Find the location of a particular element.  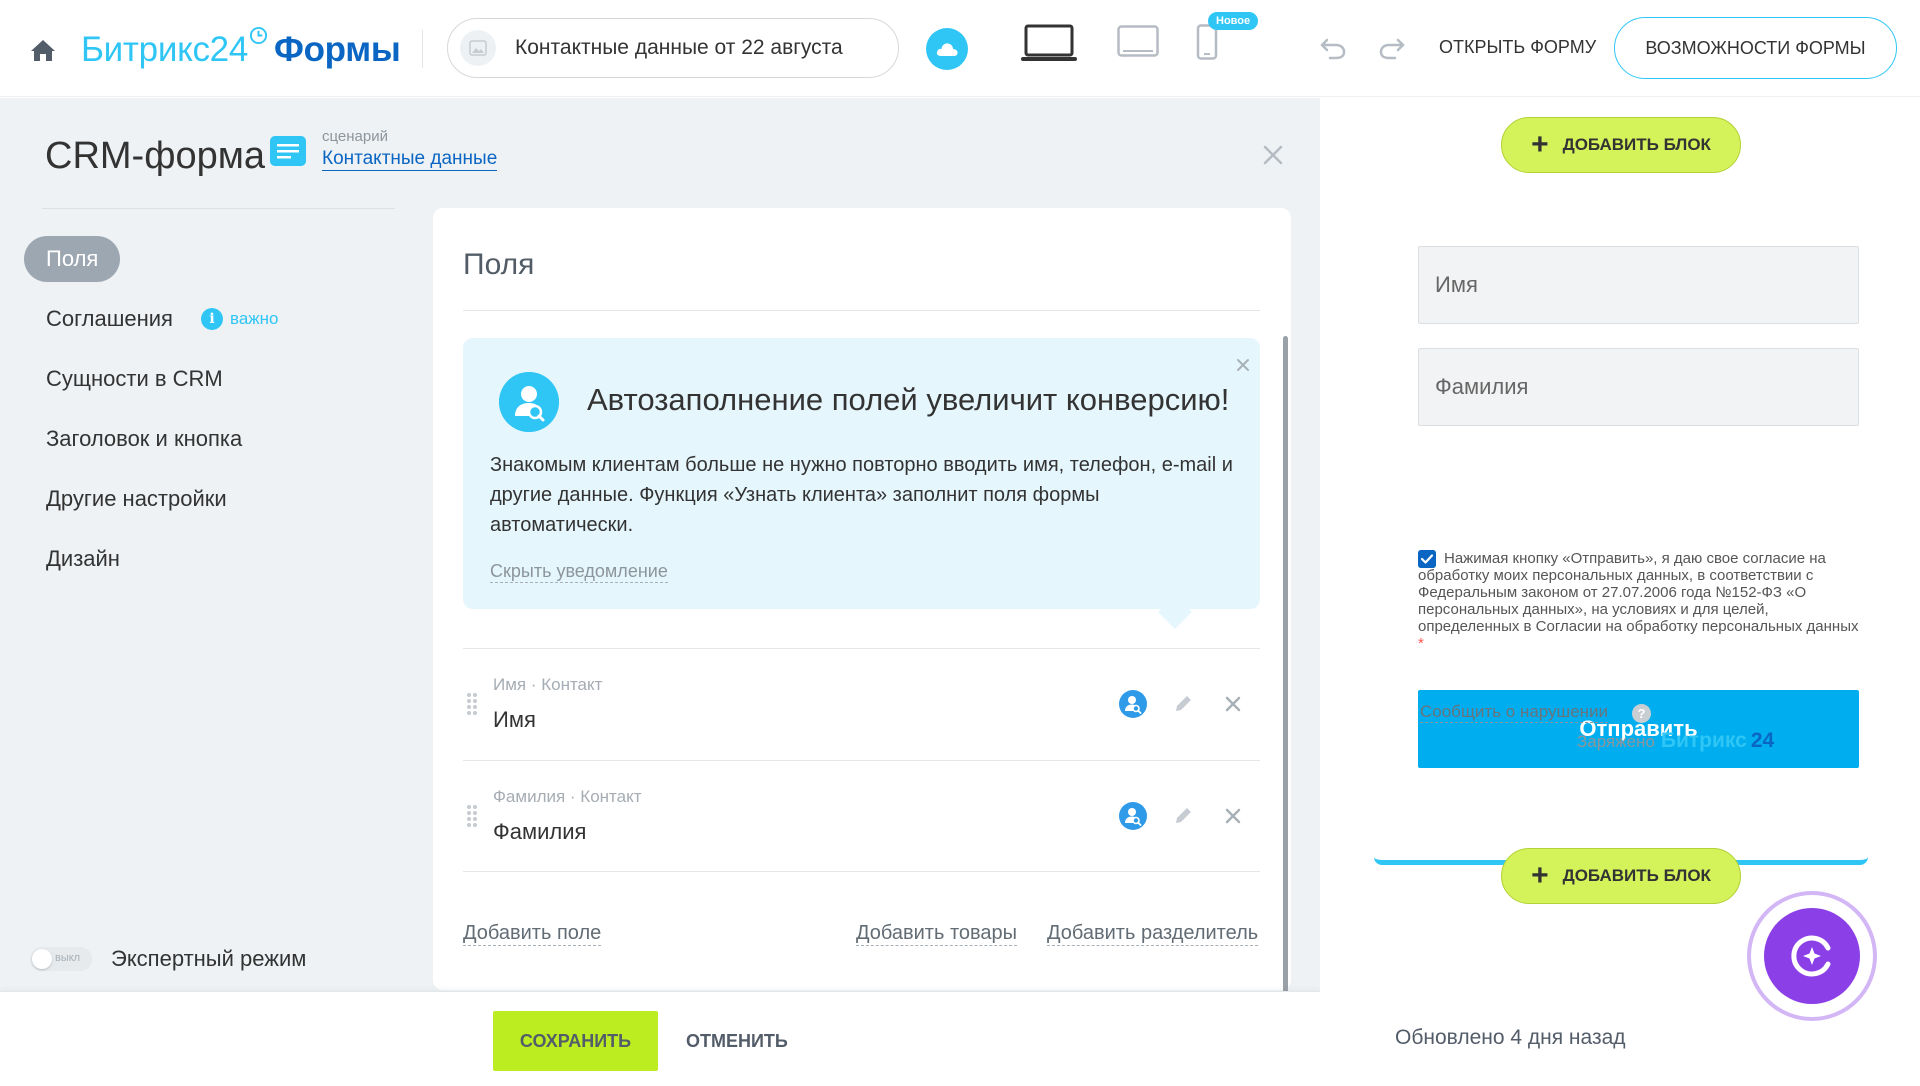

field-meta: Фамилия · Контакт is located at coordinates (567, 796).